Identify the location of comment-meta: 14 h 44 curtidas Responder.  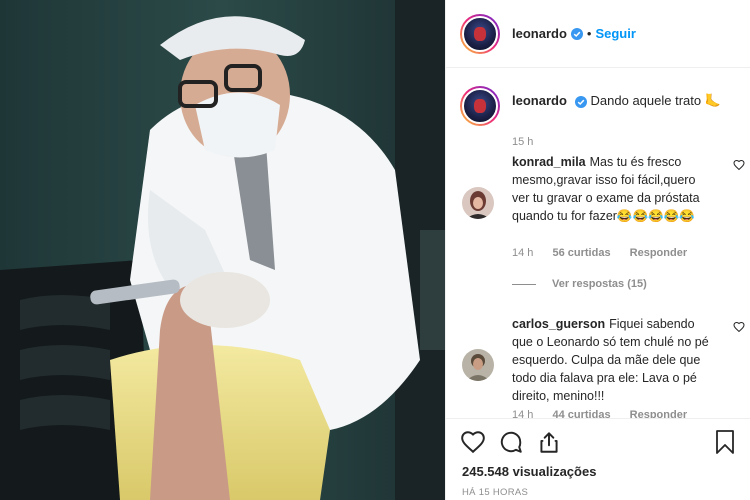
(607, 413).